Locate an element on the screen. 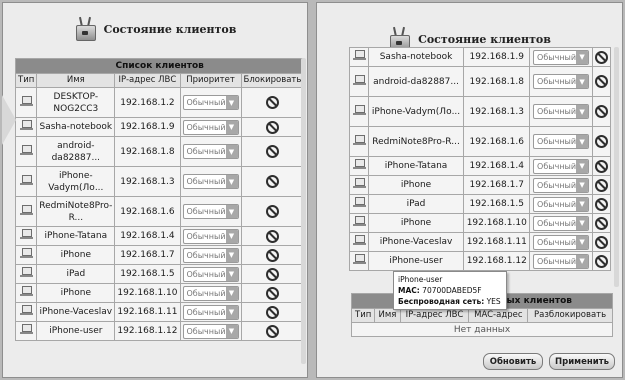  column-header-name: Имя is located at coordinates (387, 315).